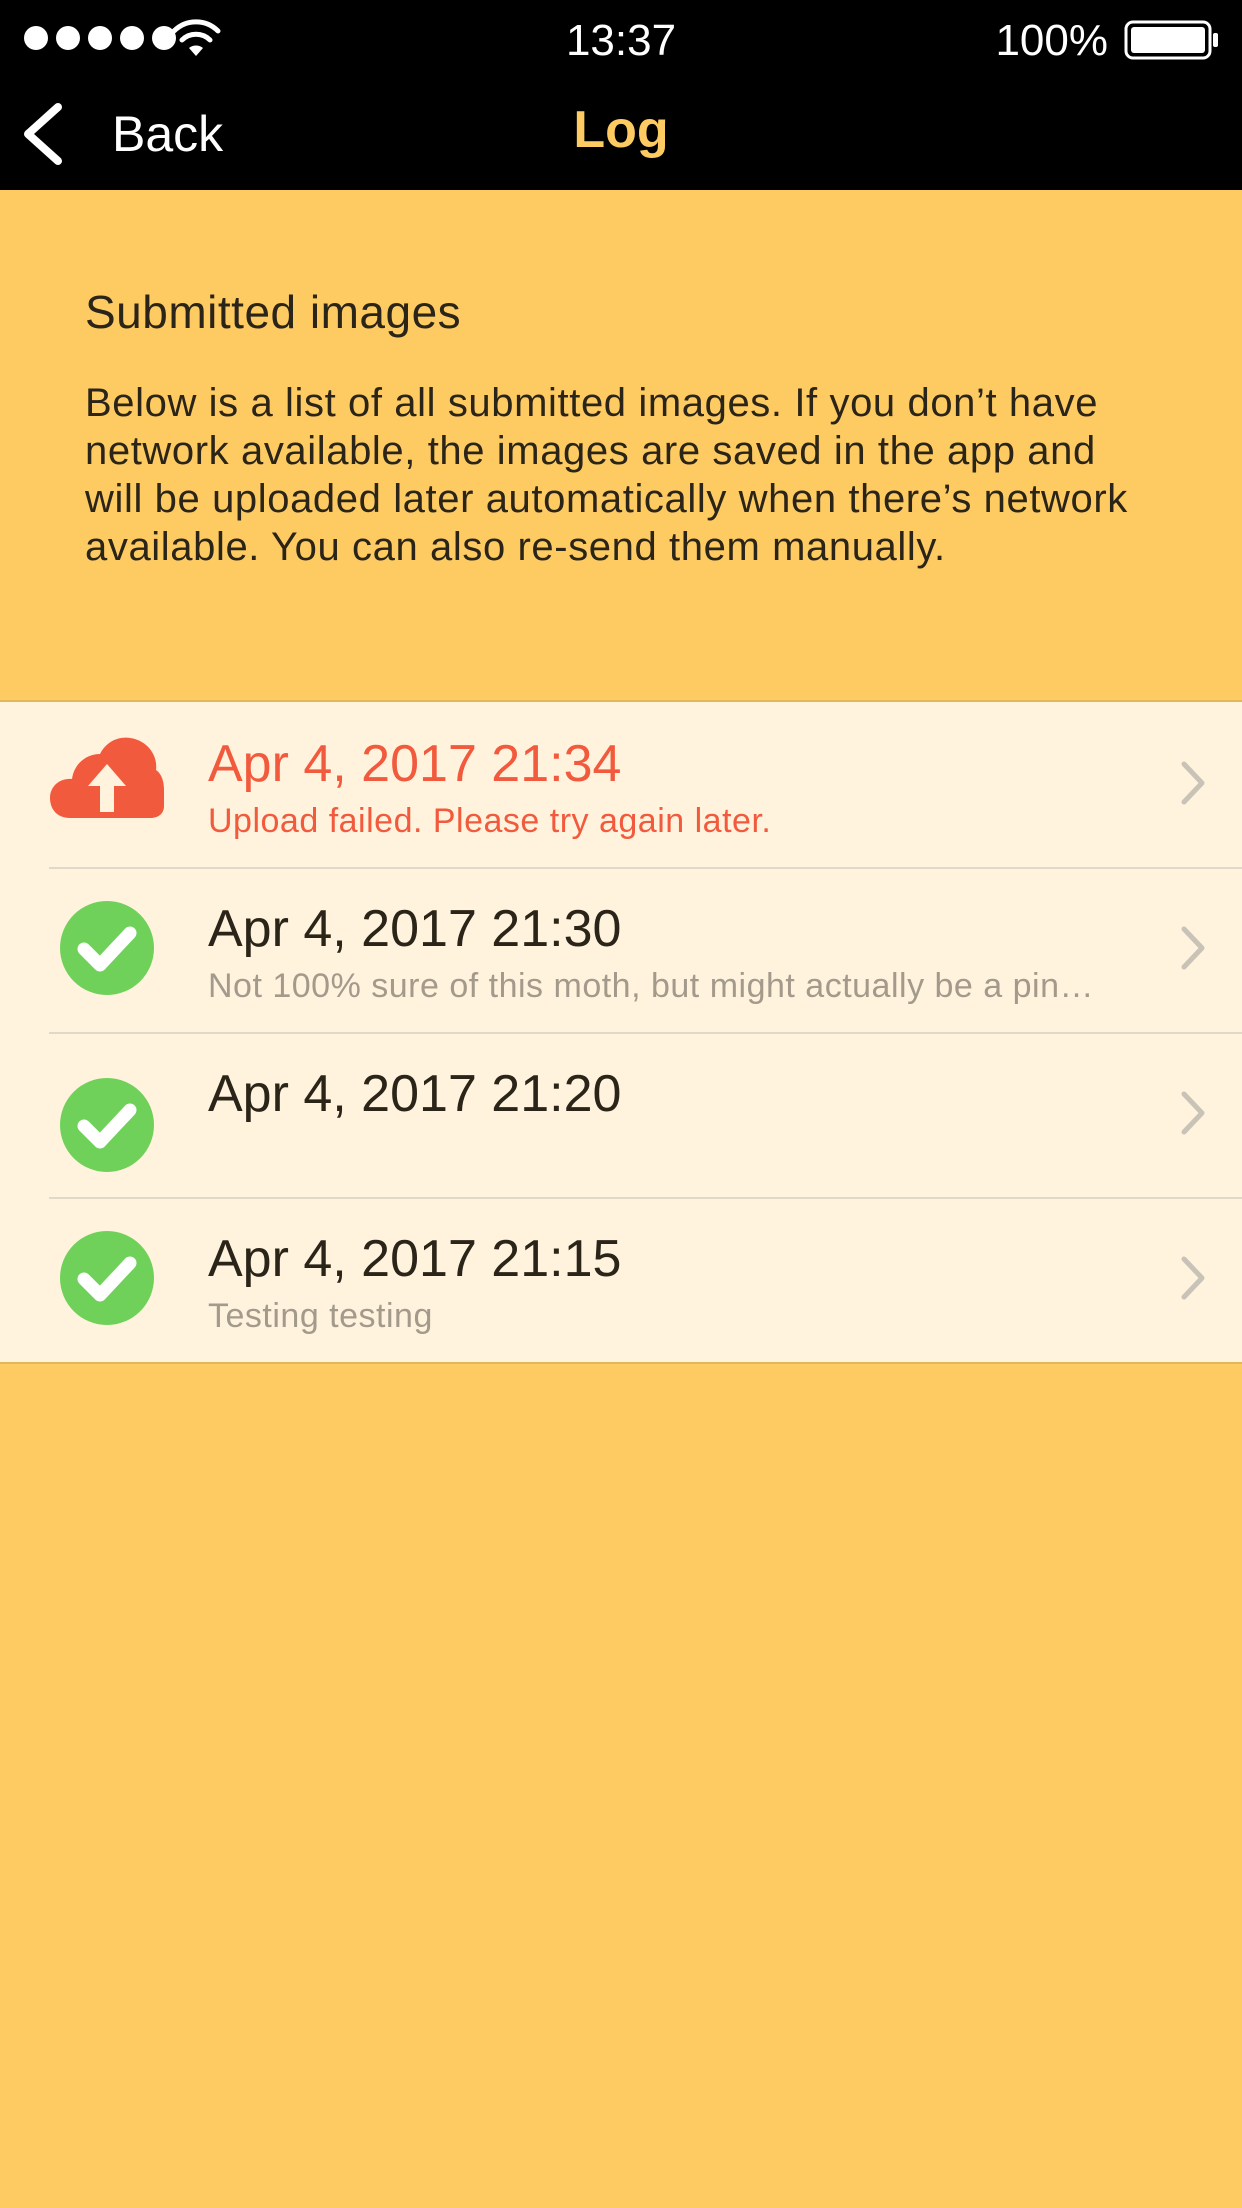 This screenshot has width=1242, height=2208. I want to click on entry-date: Apr 4, 2017 21:15, so click(415, 1259).